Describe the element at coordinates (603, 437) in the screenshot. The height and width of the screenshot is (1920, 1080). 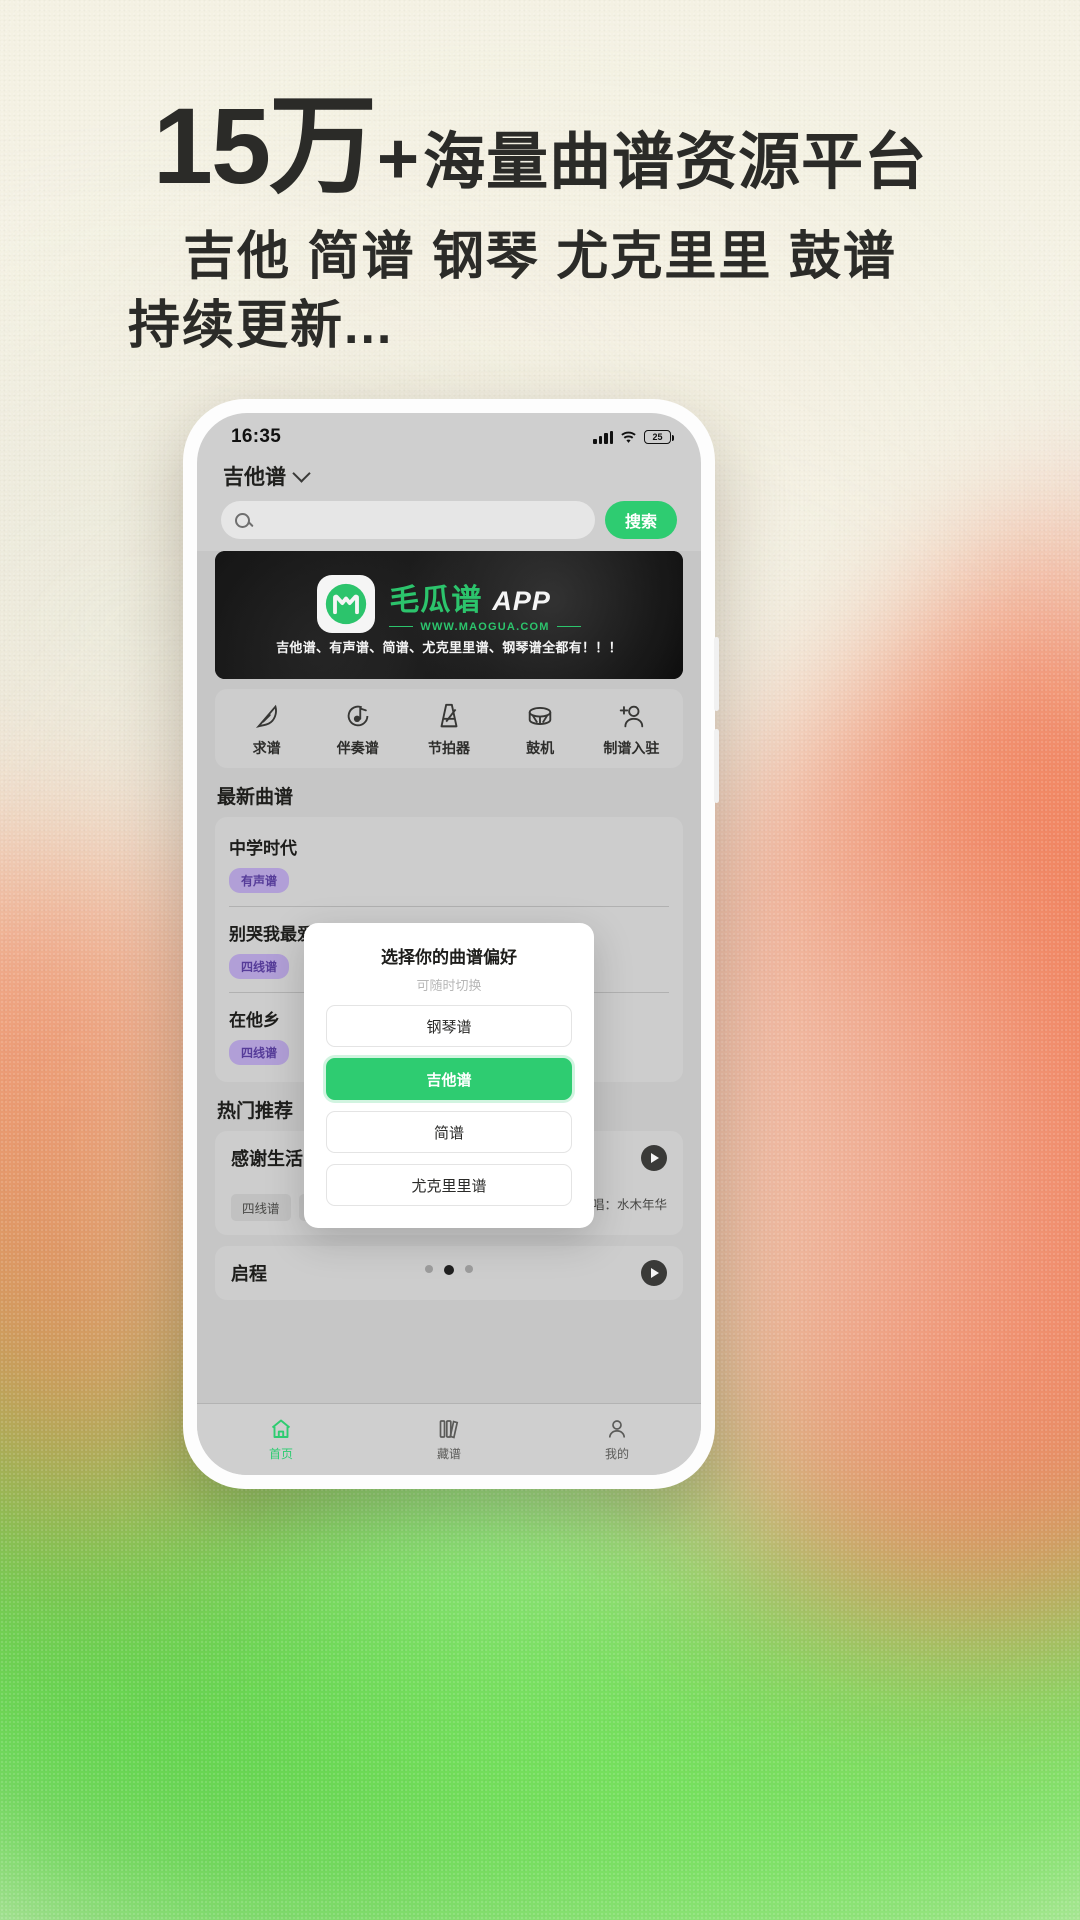
I see `signal-bars-icon` at that location.